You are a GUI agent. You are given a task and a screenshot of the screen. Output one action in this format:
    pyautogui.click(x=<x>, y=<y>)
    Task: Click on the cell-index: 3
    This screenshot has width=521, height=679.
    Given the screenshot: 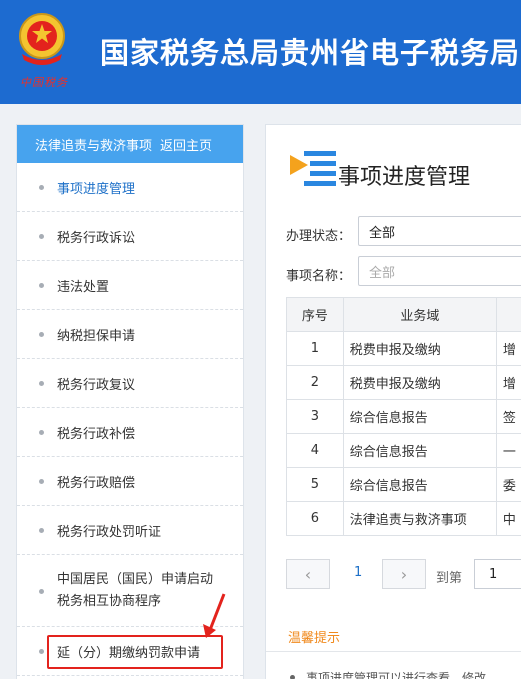 What is the action you would take?
    pyautogui.click(x=315, y=416)
    